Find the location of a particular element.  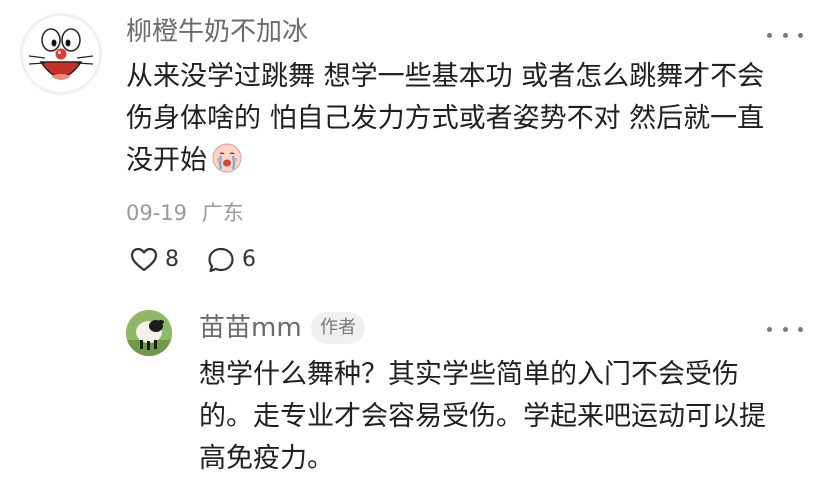

reply-button: 6 is located at coordinates (231, 260).